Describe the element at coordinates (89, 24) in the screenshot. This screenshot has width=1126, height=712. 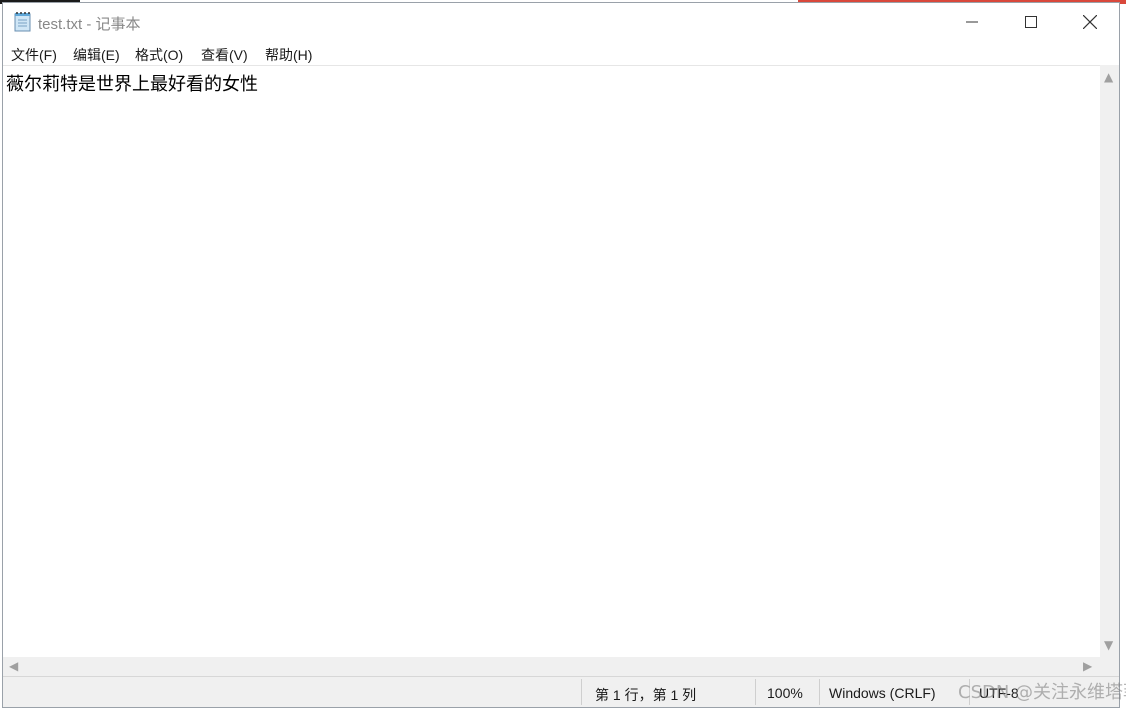
I see `window-title: test.txt - 记事本` at that location.